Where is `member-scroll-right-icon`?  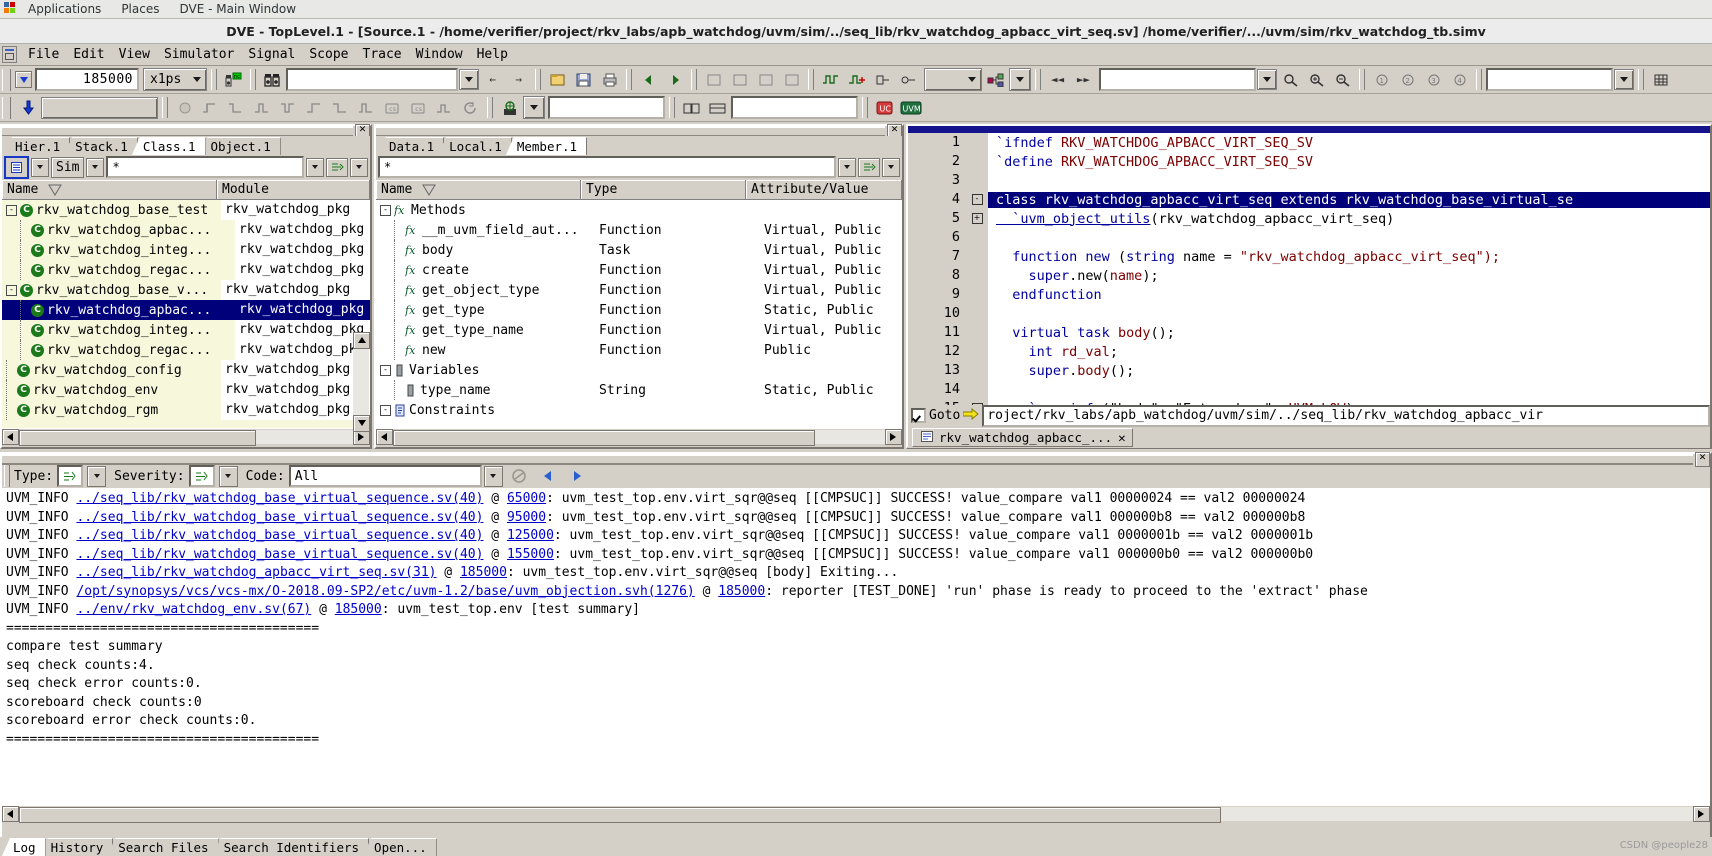 member-scroll-right-icon is located at coordinates (893, 436).